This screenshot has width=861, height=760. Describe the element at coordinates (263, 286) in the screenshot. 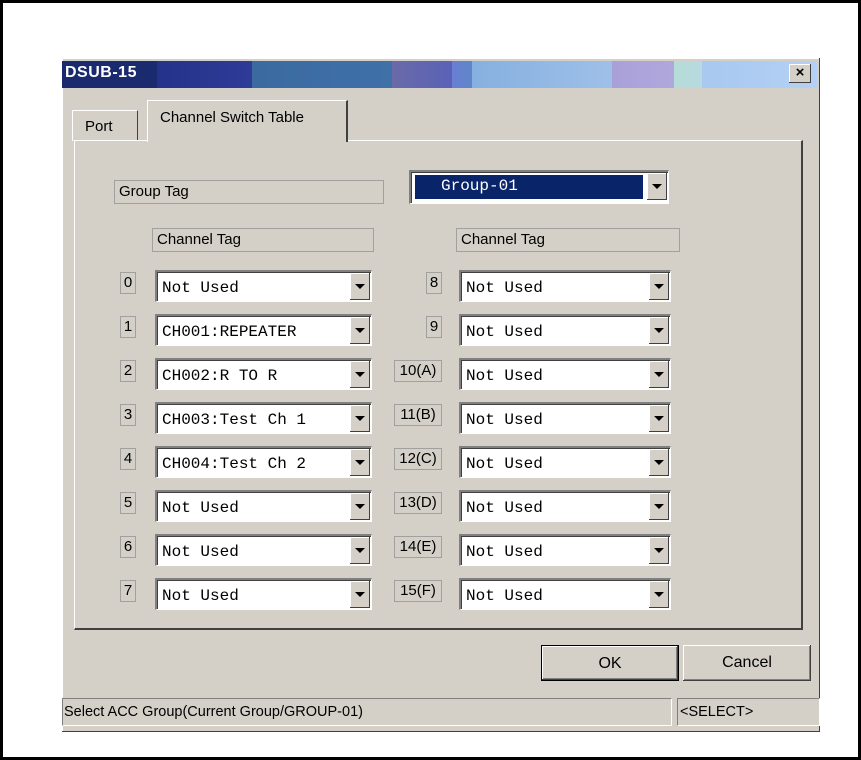

I see `channel-dropdown-0: Not Used` at that location.